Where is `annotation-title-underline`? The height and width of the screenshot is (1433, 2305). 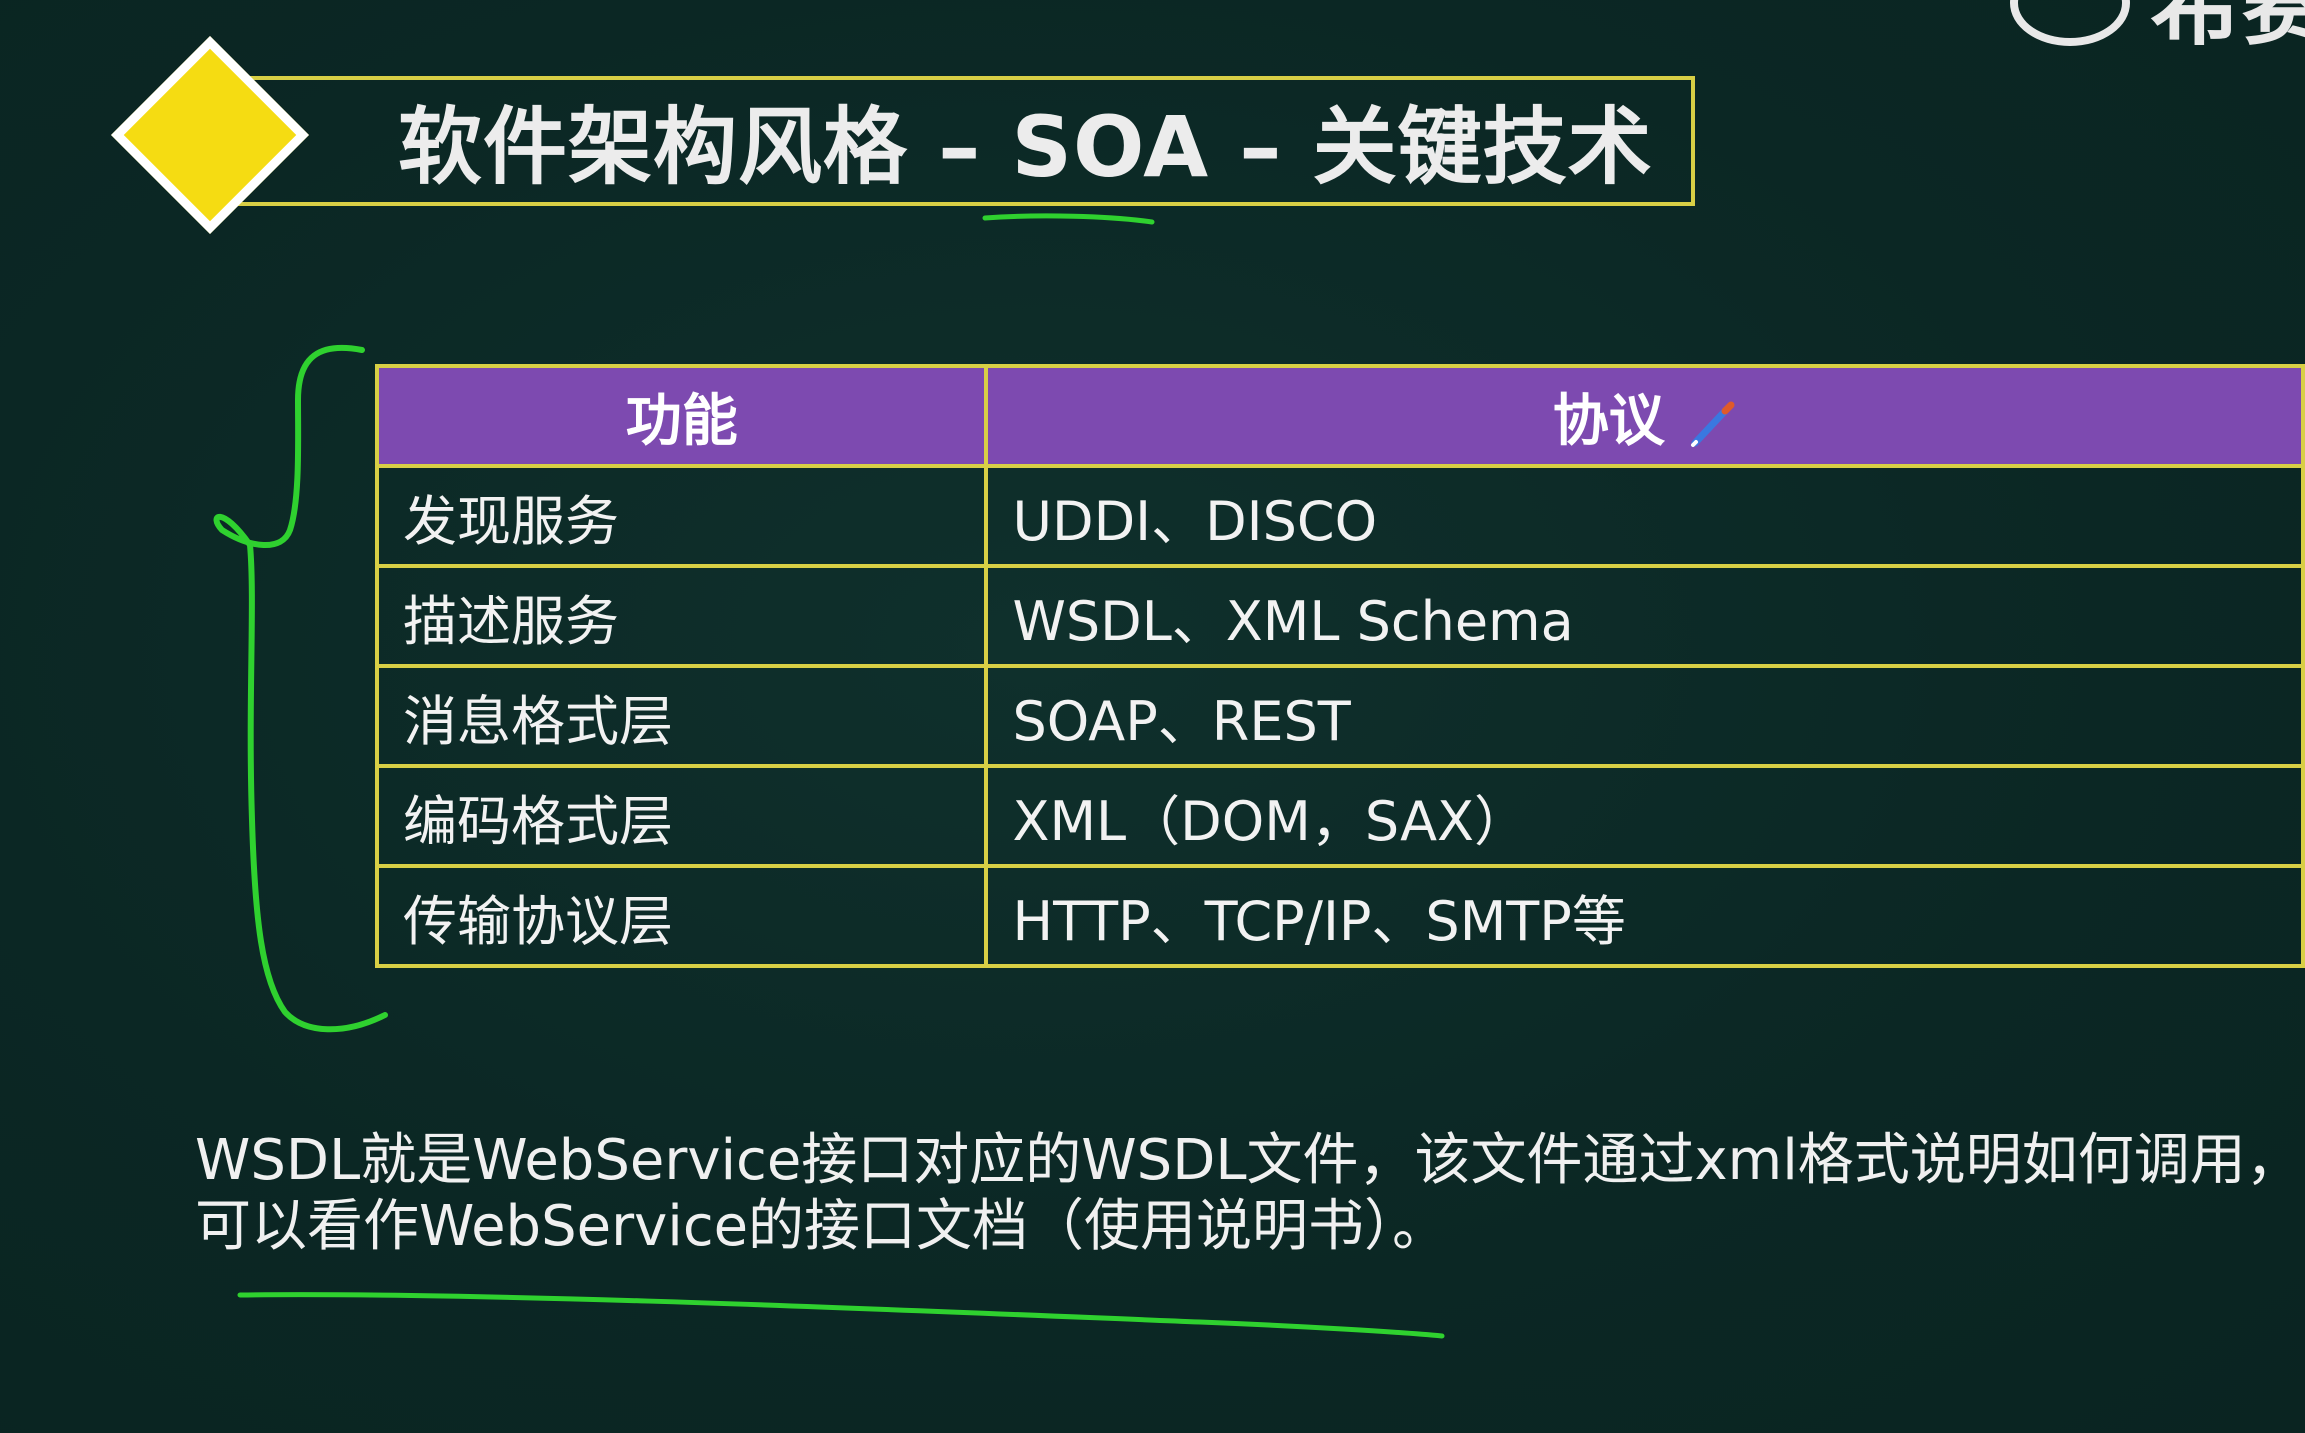 annotation-title-underline is located at coordinates (1068, 219).